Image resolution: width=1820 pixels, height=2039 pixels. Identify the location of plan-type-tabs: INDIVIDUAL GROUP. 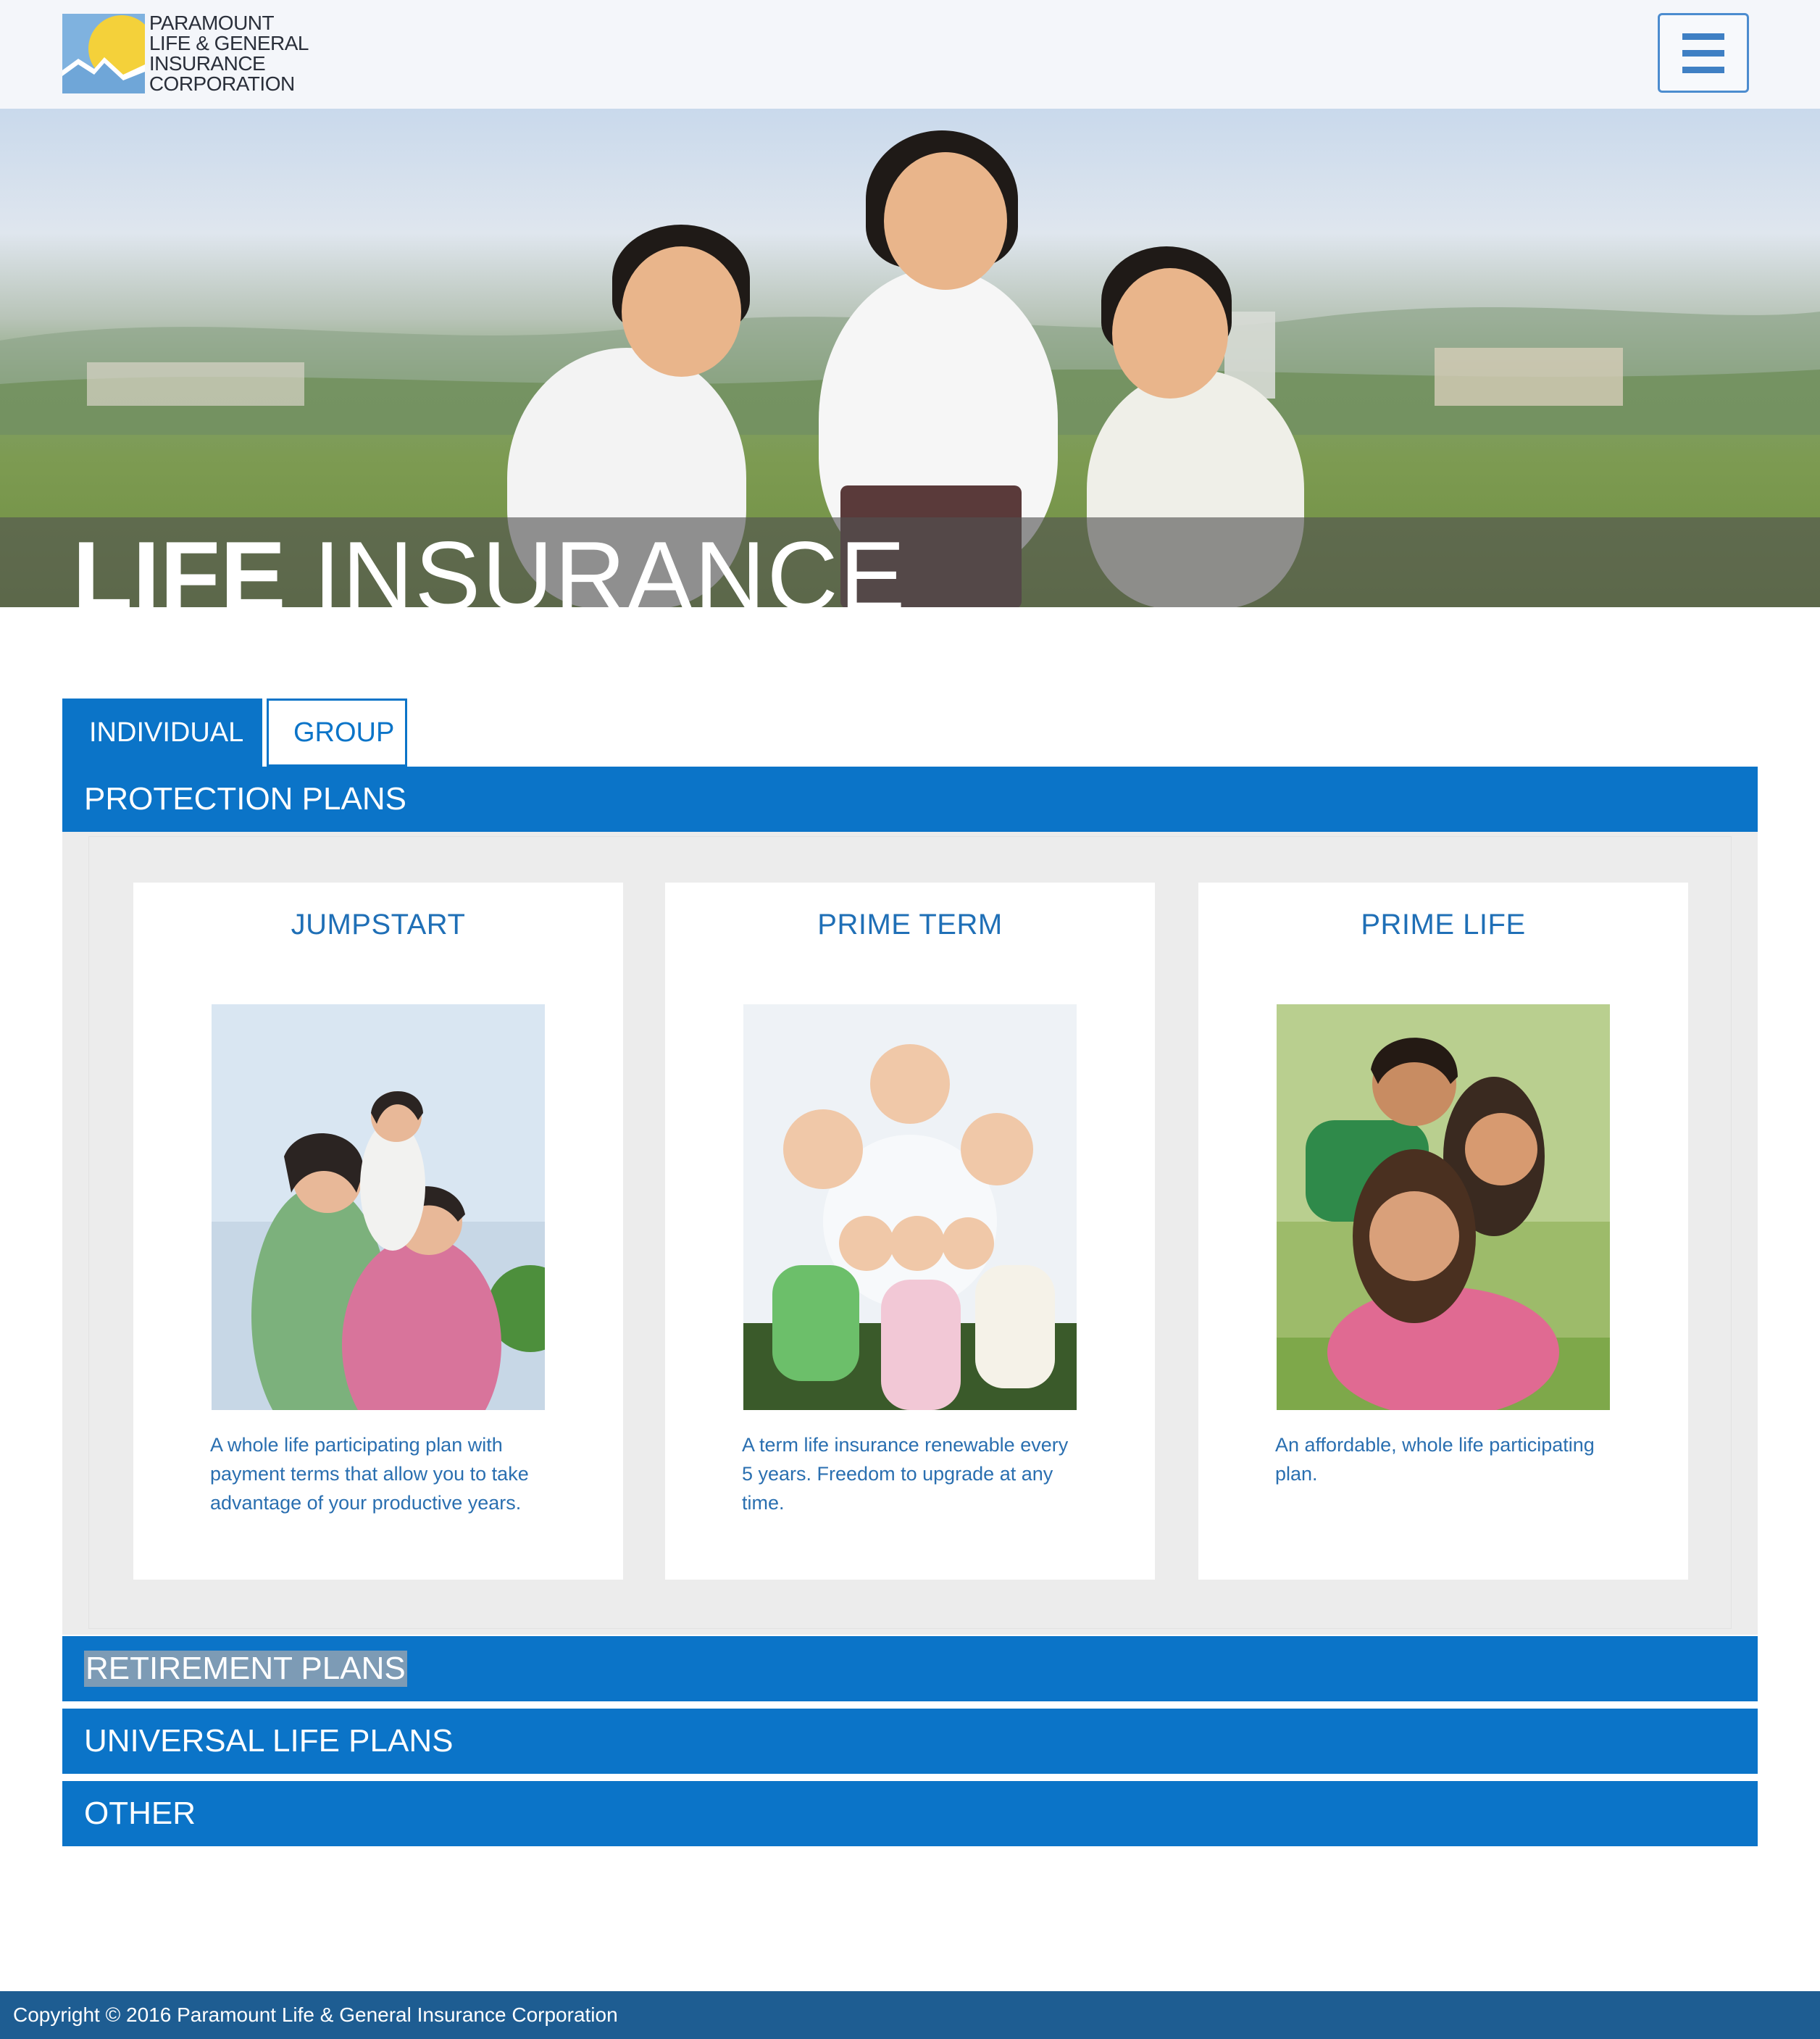
(234, 733).